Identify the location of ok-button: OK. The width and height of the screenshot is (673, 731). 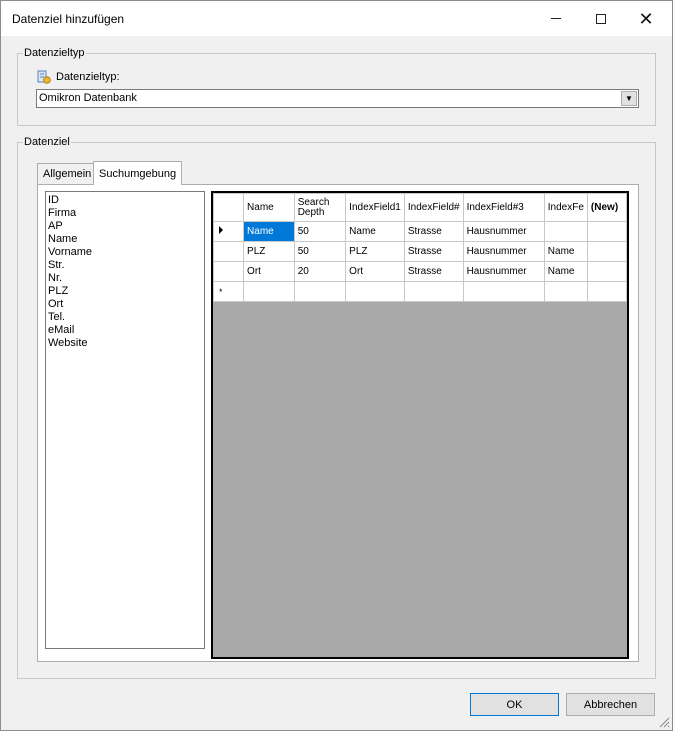
(514, 704).